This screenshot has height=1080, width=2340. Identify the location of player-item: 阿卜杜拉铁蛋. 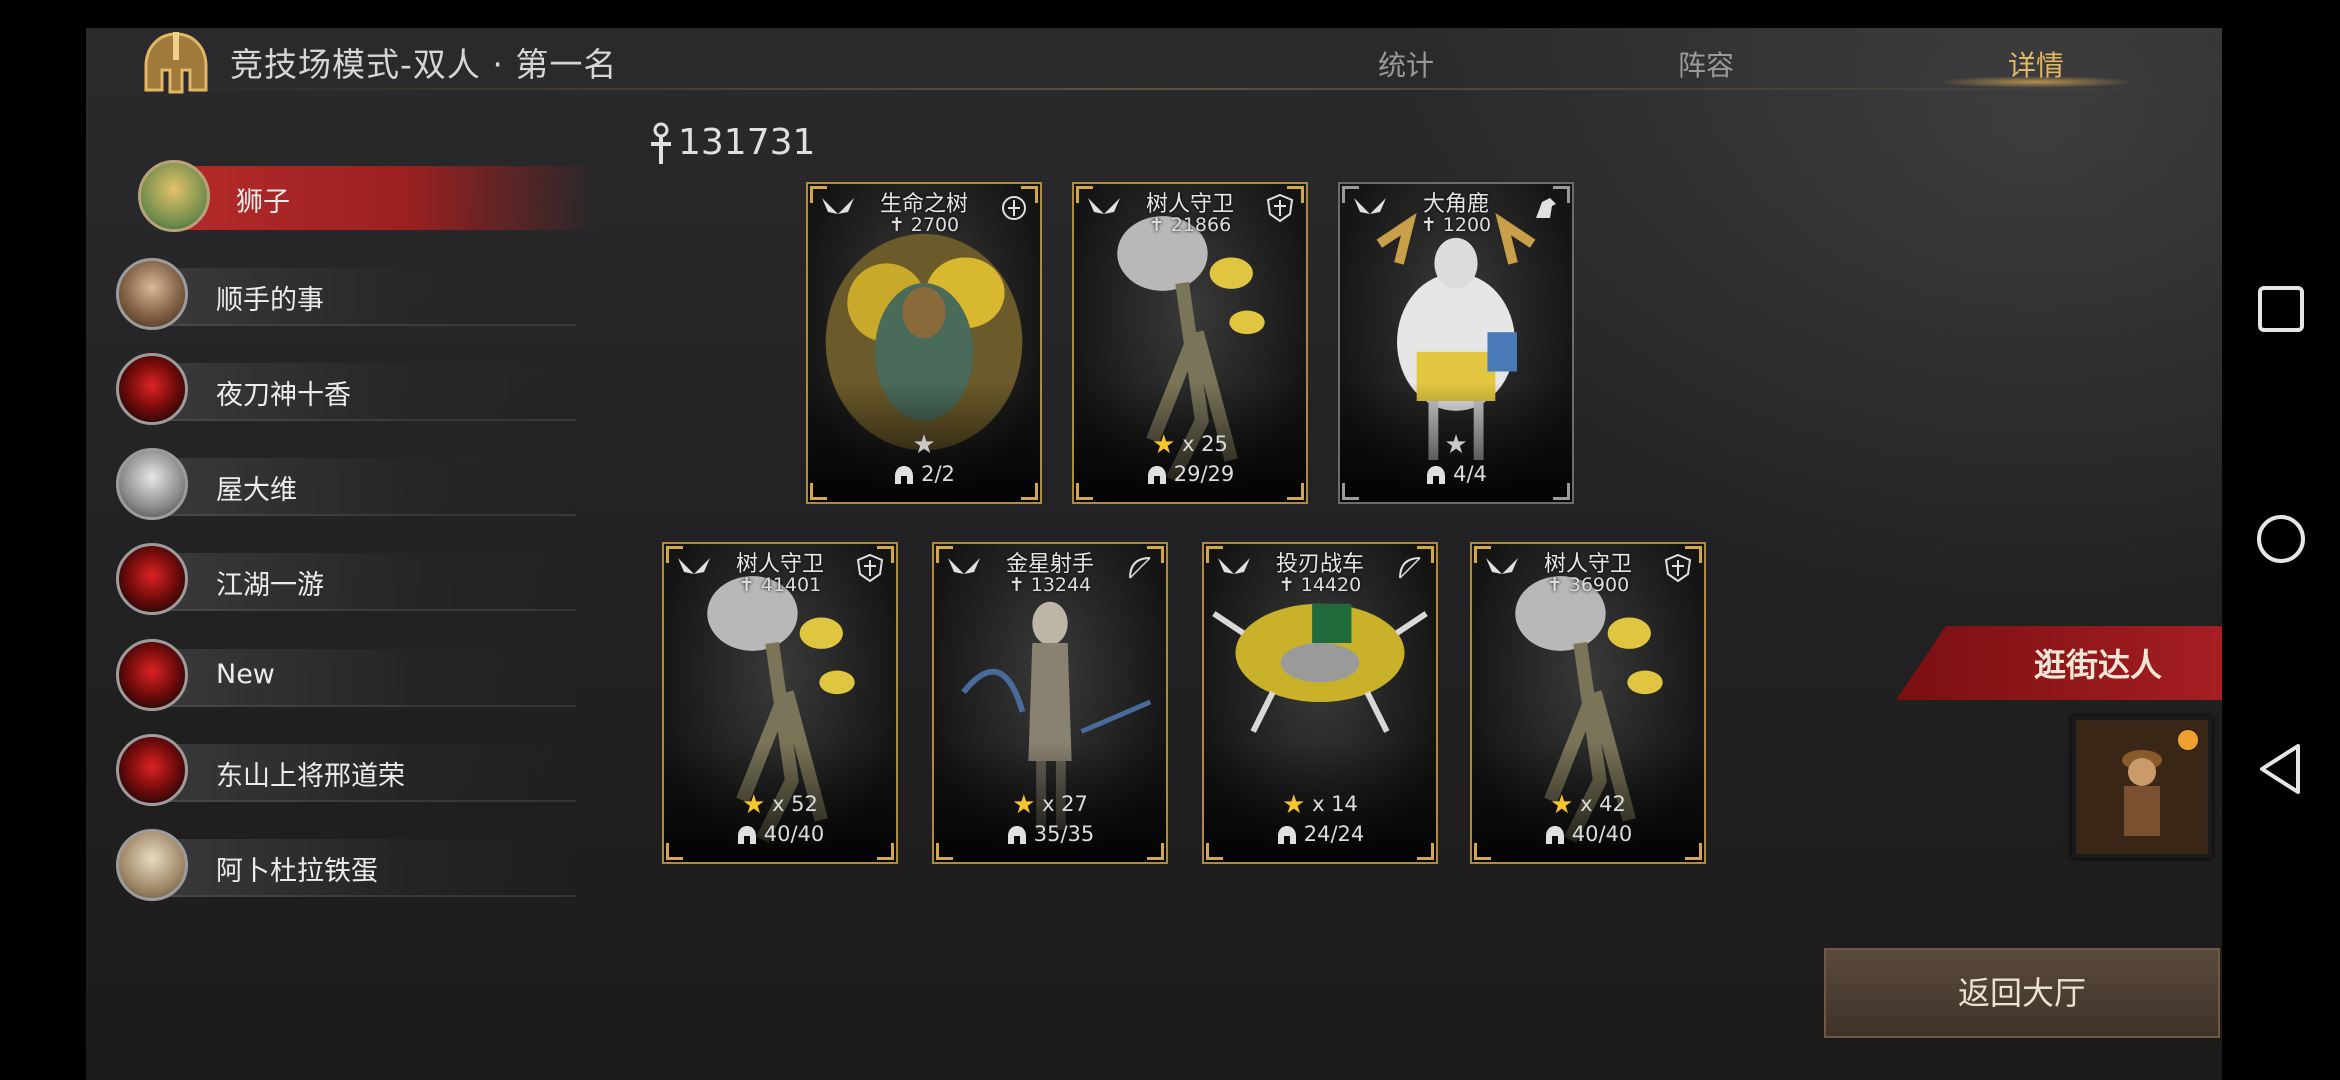
(346, 867).